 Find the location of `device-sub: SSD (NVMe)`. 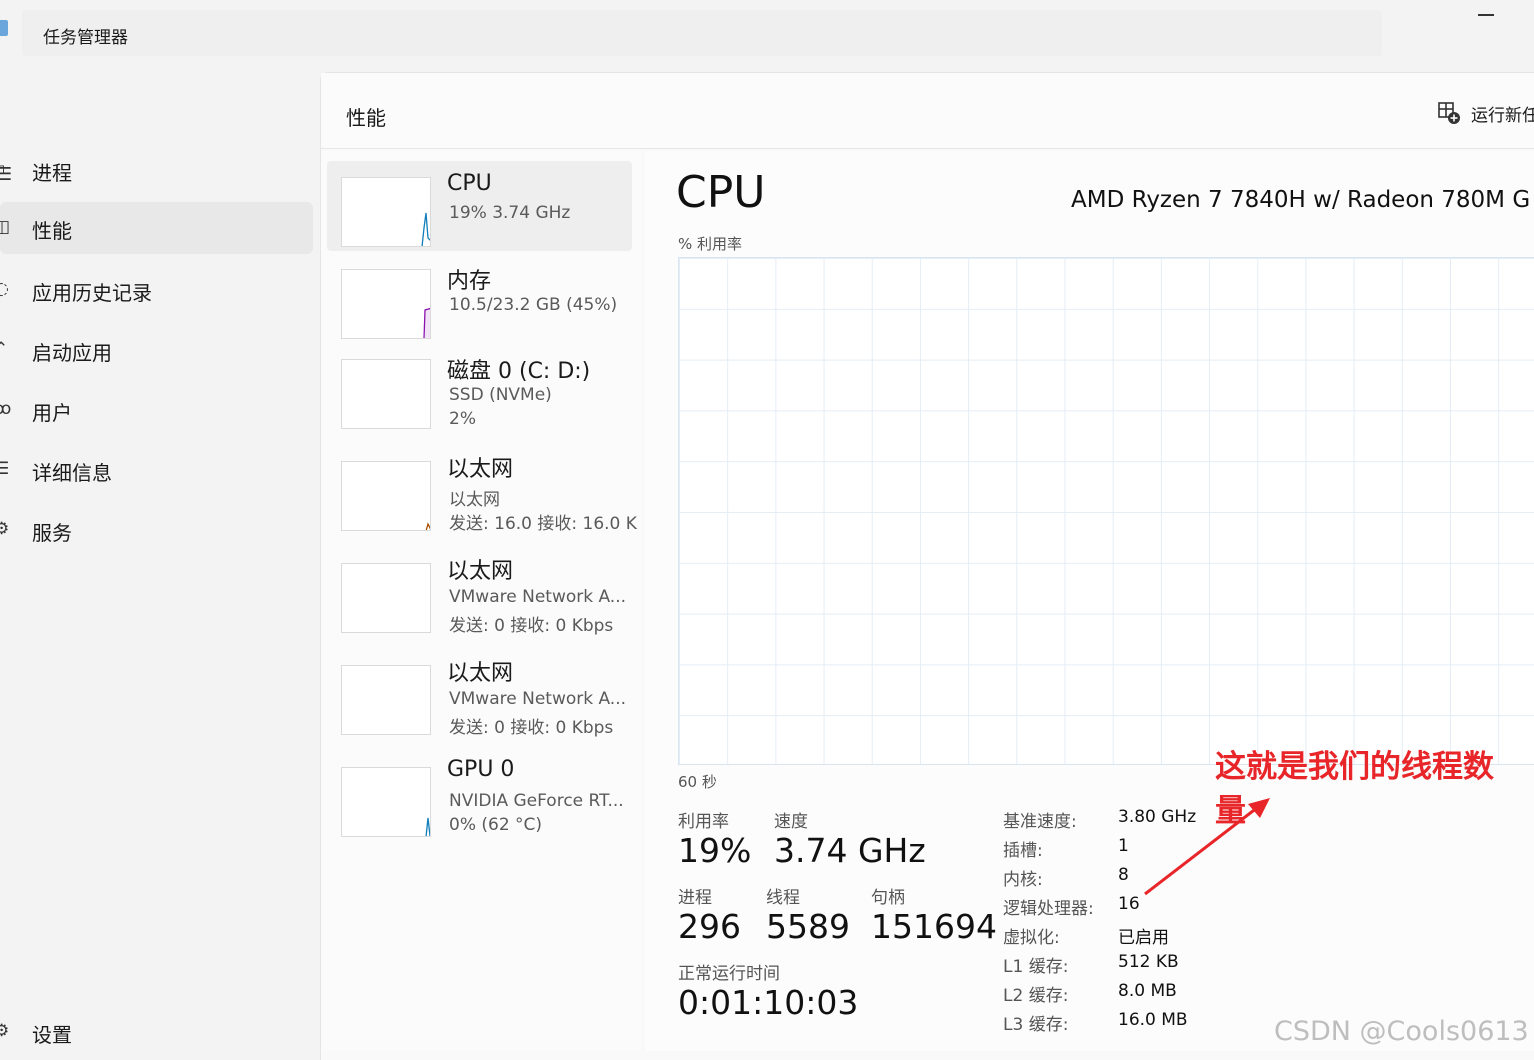

device-sub: SSD (NVMe) is located at coordinates (500, 395).